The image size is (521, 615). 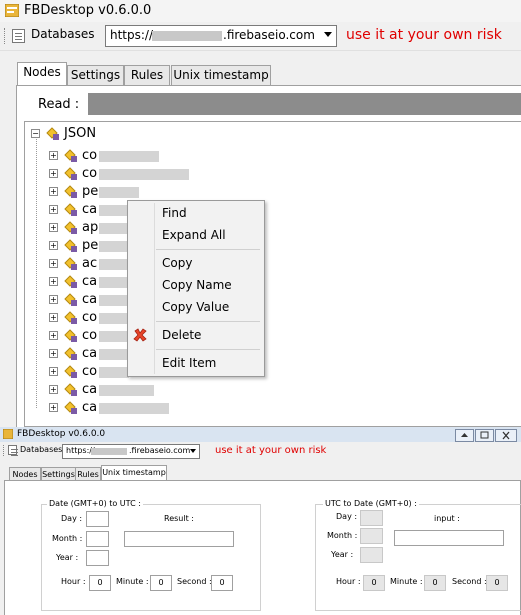 I want to click on read-path-input, so click(x=304, y=104).